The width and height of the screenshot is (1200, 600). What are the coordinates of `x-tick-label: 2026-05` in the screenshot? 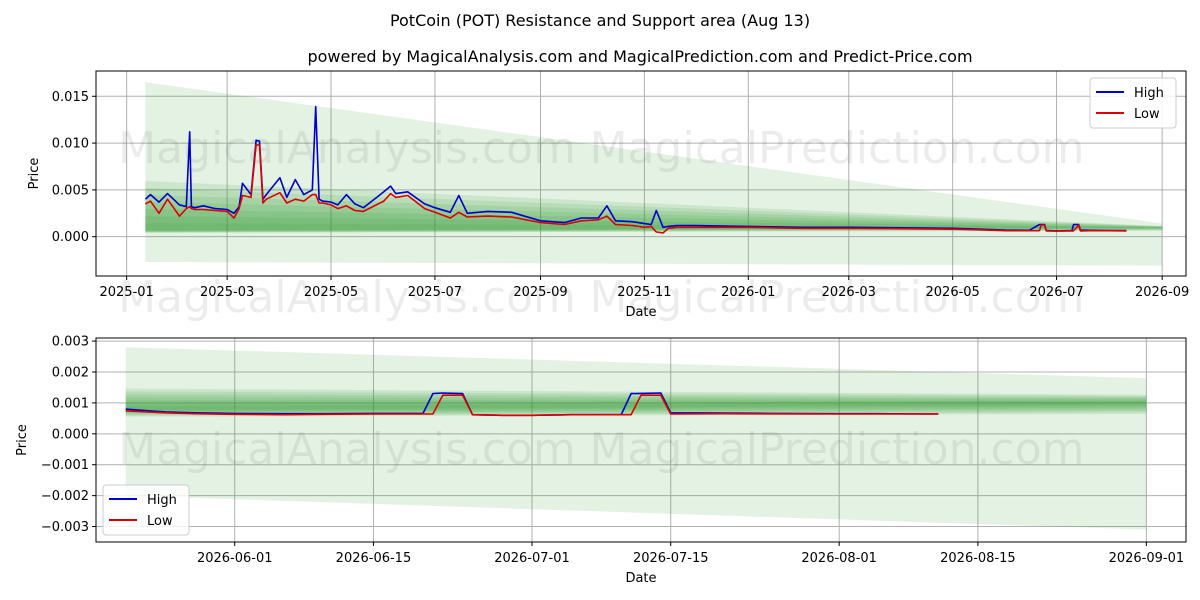 It's located at (953, 292).